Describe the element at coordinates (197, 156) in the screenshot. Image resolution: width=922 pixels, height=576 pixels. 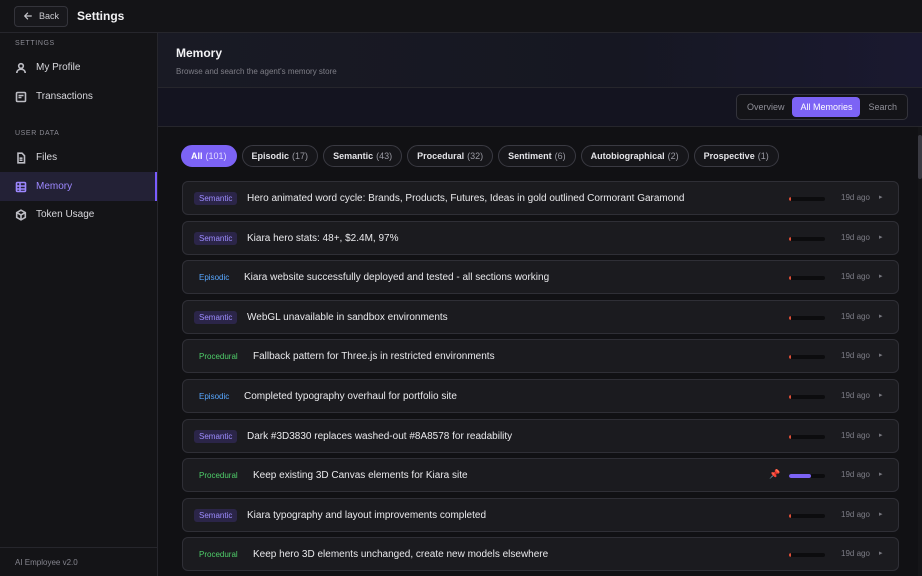
I see `chip-label: All` at that location.